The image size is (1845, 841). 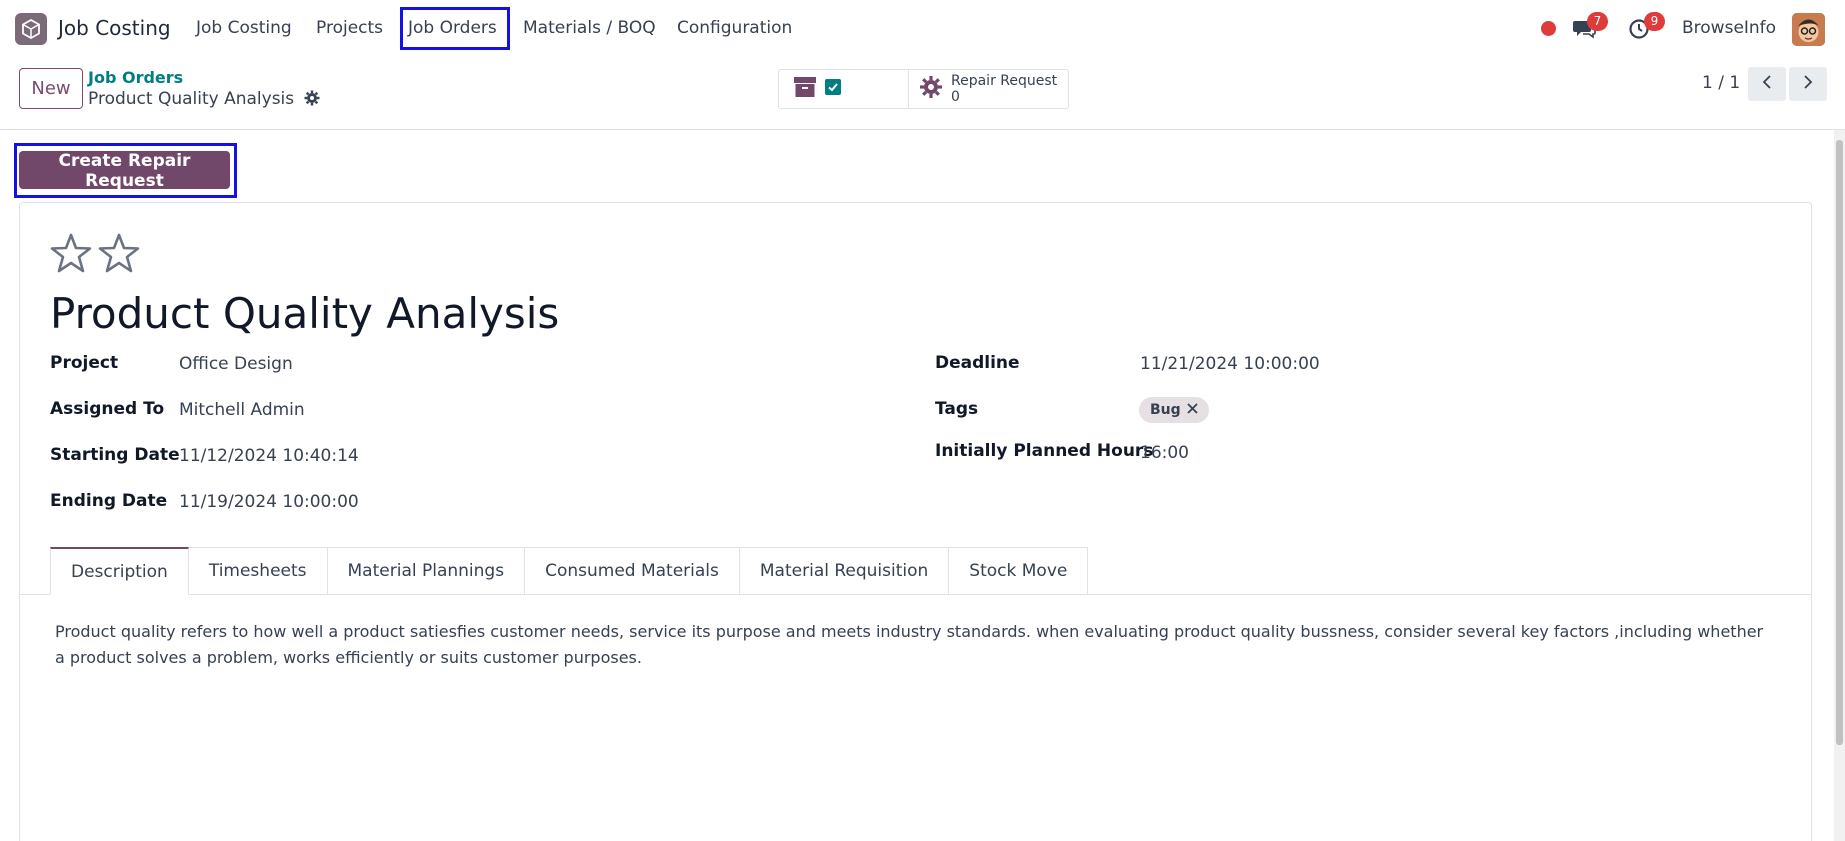 What do you see at coordinates (135, 77) in the screenshot?
I see `breadcrumb-parent-link: Job Orders` at bounding box center [135, 77].